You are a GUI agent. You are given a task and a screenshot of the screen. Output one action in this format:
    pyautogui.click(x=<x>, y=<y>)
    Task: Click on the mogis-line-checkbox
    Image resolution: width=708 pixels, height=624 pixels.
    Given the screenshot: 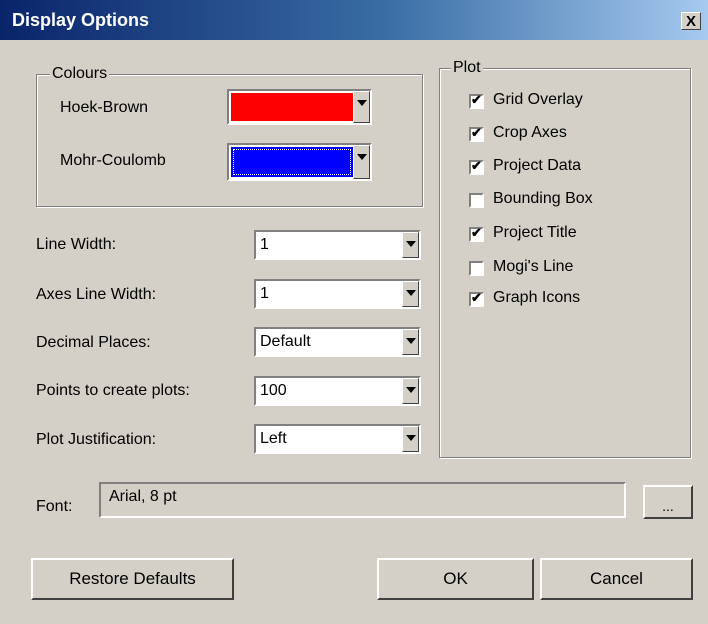 What is the action you would take?
    pyautogui.click(x=476, y=268)
    